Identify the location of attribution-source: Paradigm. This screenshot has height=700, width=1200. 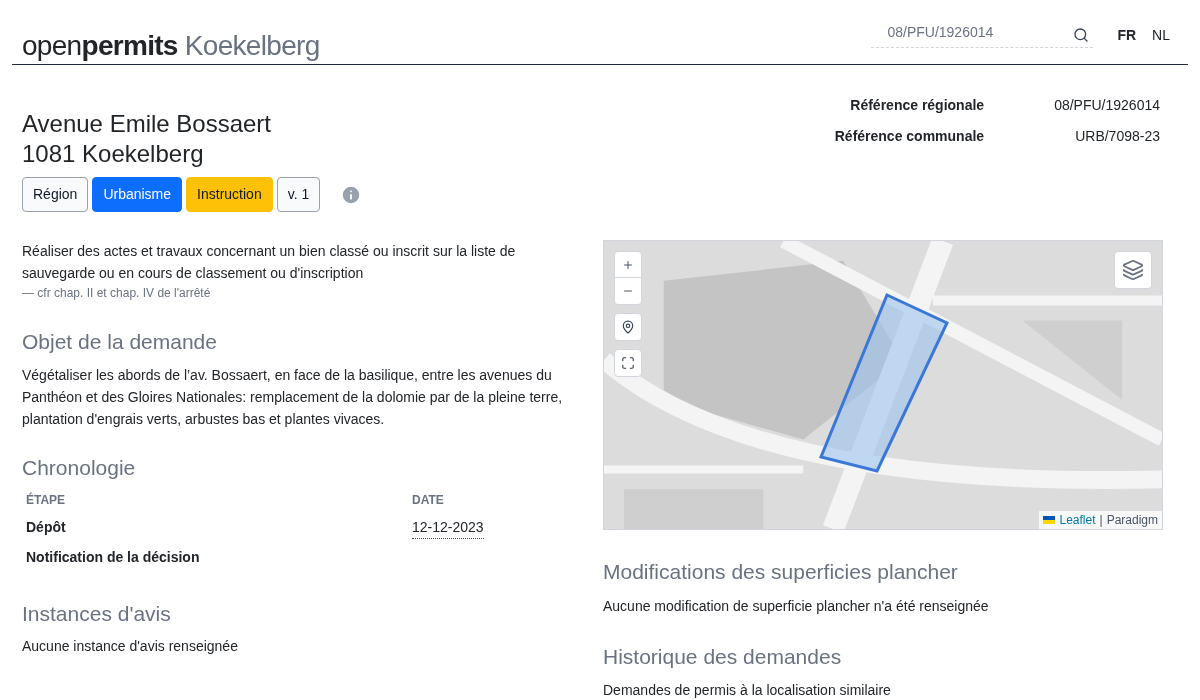
(1132, 520).